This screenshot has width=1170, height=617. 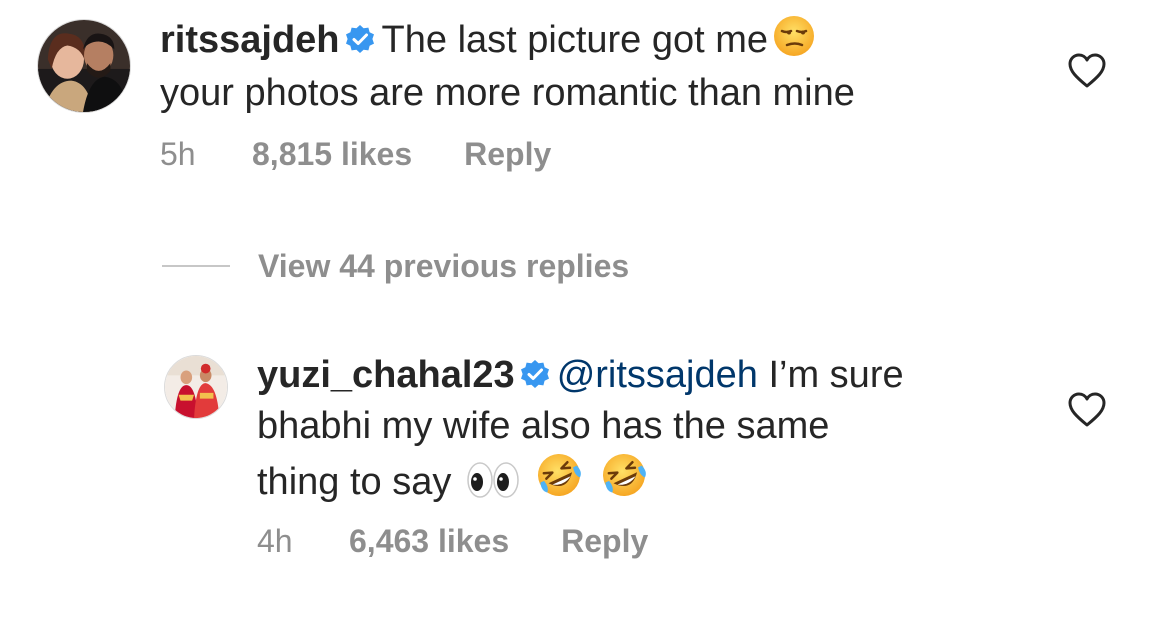 I want to click on wedding-photo-avatar-icon, so click(x=196, y=387).